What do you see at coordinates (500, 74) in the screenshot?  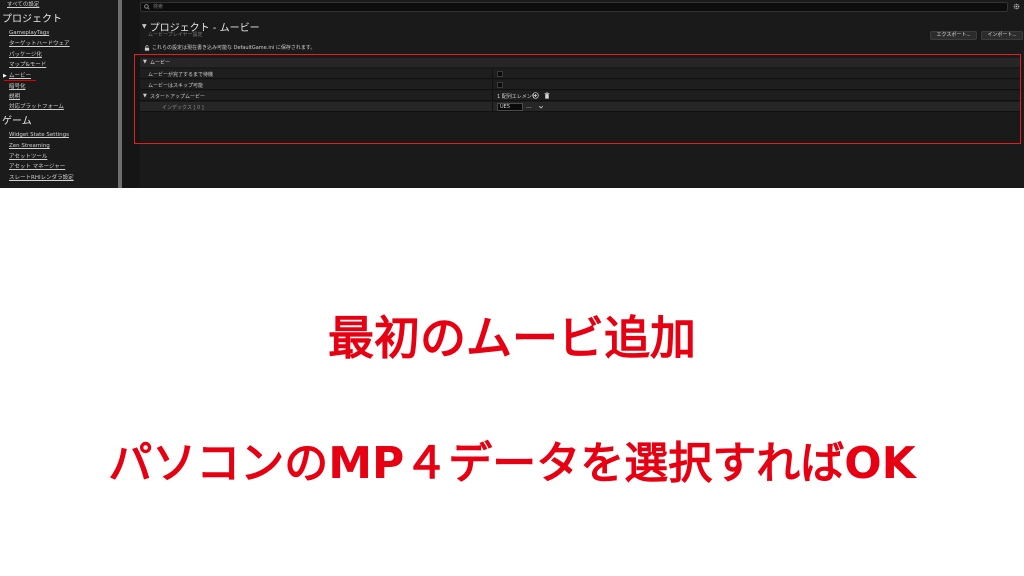 I see `wait-checkbox` at bounding box center [500, 74].